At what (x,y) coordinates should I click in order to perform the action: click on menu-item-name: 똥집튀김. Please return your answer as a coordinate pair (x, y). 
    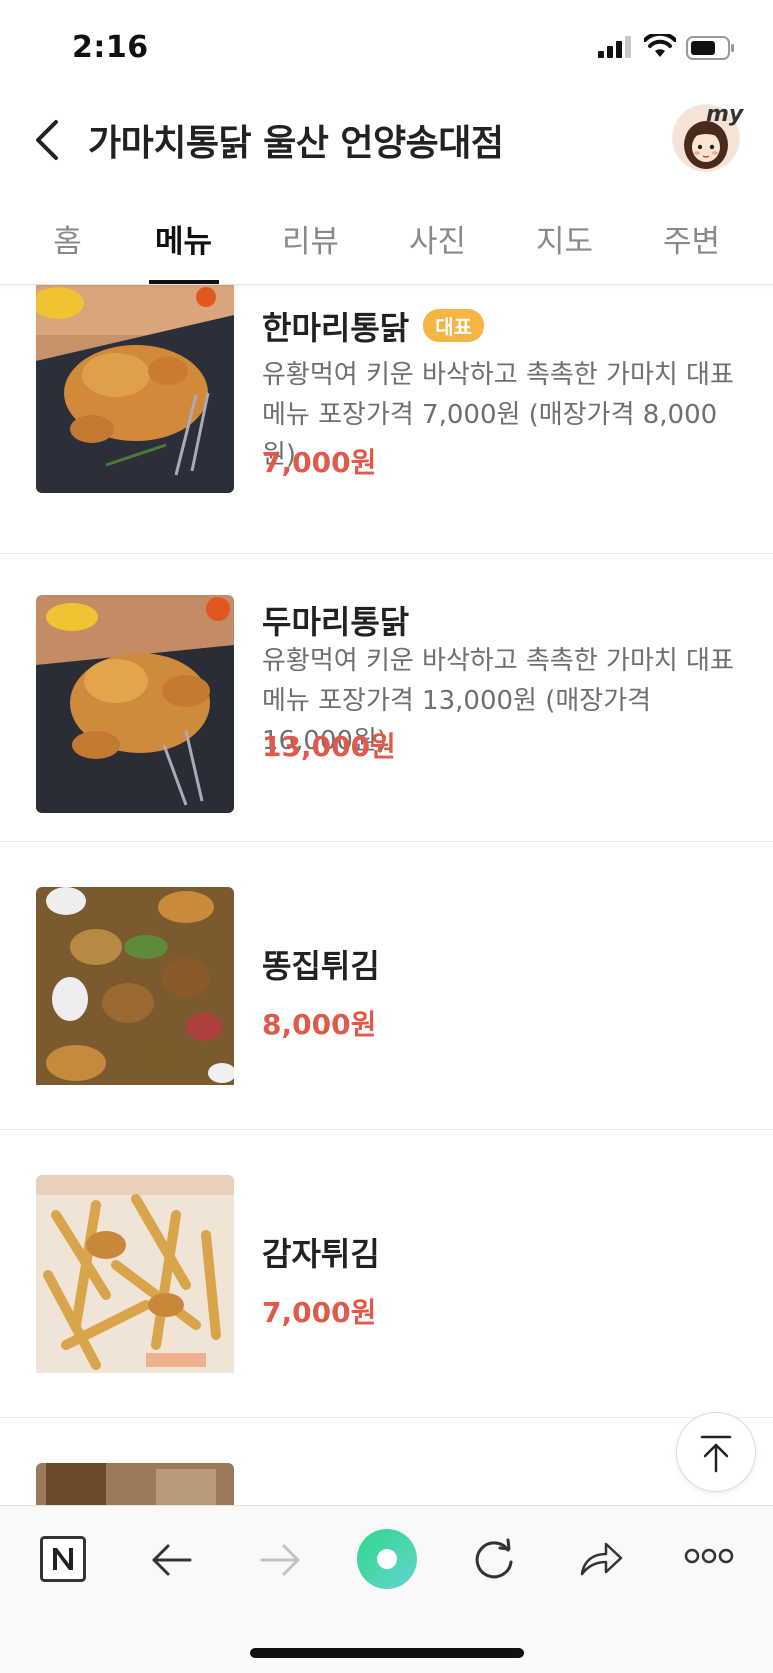
    Looking at the image, I should click on (321, 966).